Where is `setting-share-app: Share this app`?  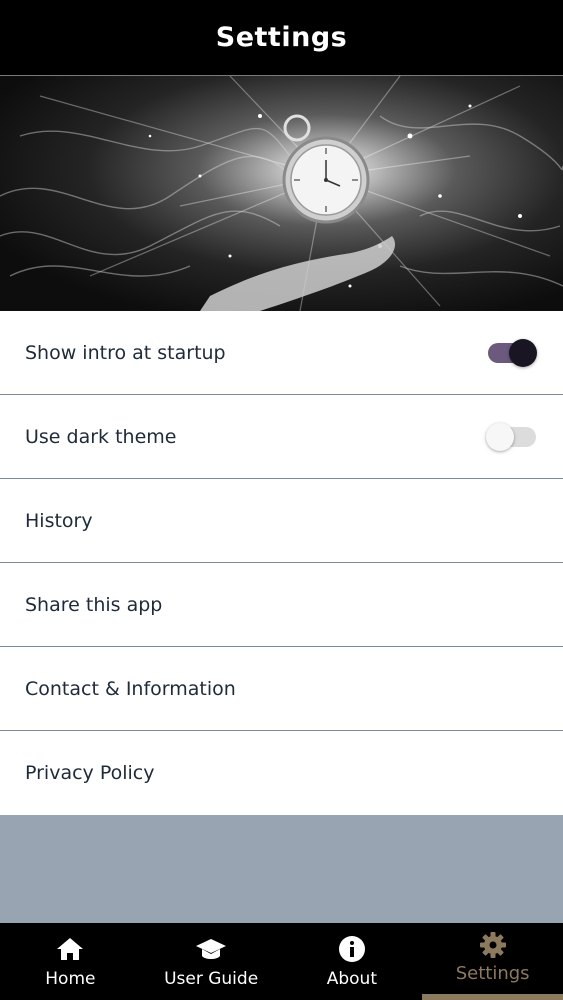 setting-share-app: Share this app is located at coordinates (281, 605).